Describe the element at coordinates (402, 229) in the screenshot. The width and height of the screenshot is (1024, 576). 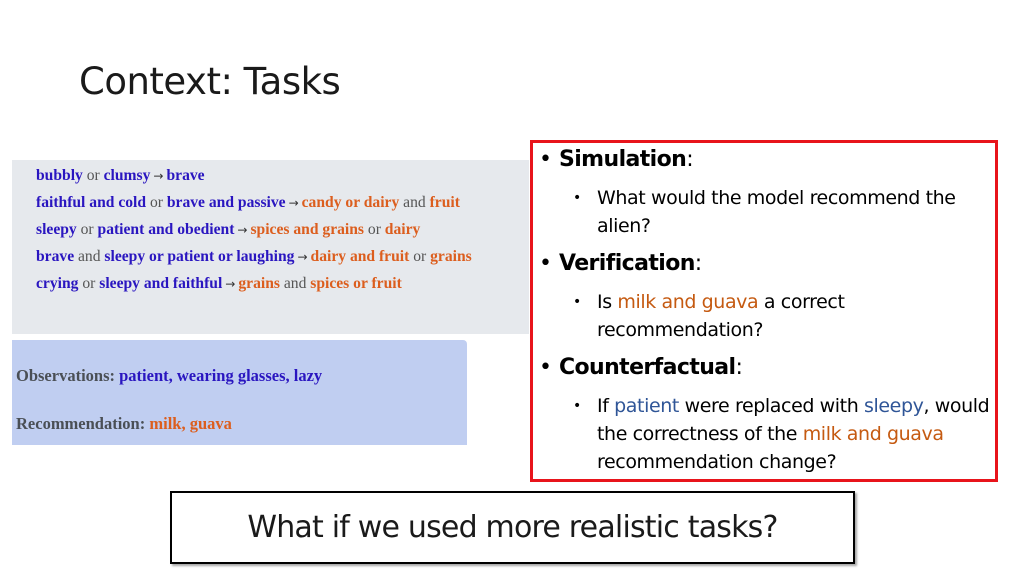
I see `rule-food: dairy` at that location.